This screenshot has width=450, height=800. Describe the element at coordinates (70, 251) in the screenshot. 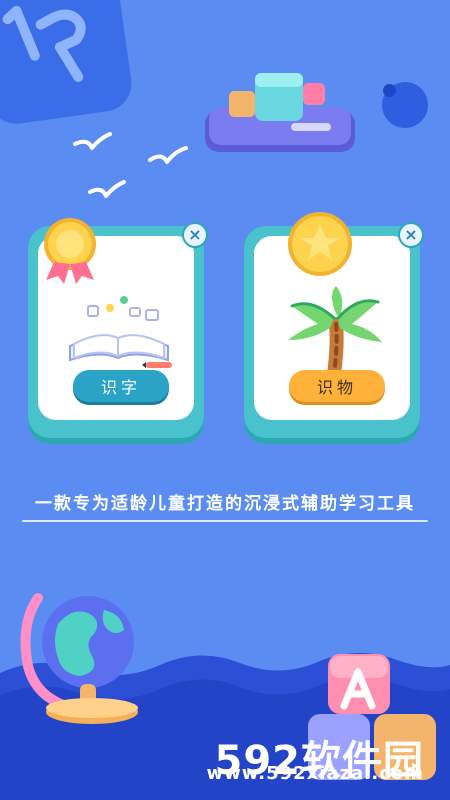

I see `badge-icon` at that location.